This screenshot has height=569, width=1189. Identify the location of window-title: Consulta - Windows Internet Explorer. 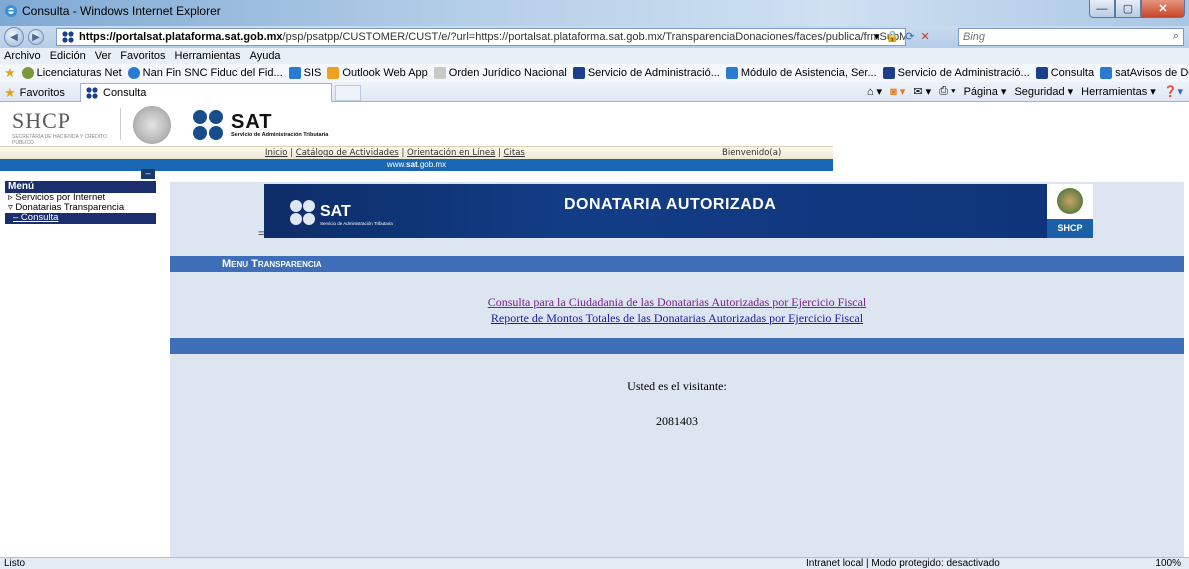
(121, 11).